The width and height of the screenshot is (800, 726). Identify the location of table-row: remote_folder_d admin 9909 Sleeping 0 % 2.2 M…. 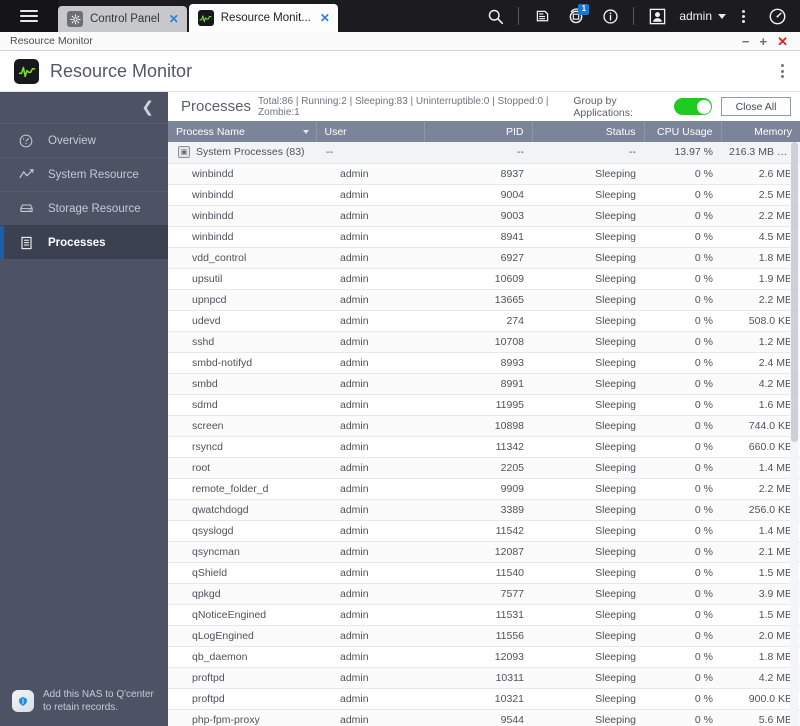
(484, 489).